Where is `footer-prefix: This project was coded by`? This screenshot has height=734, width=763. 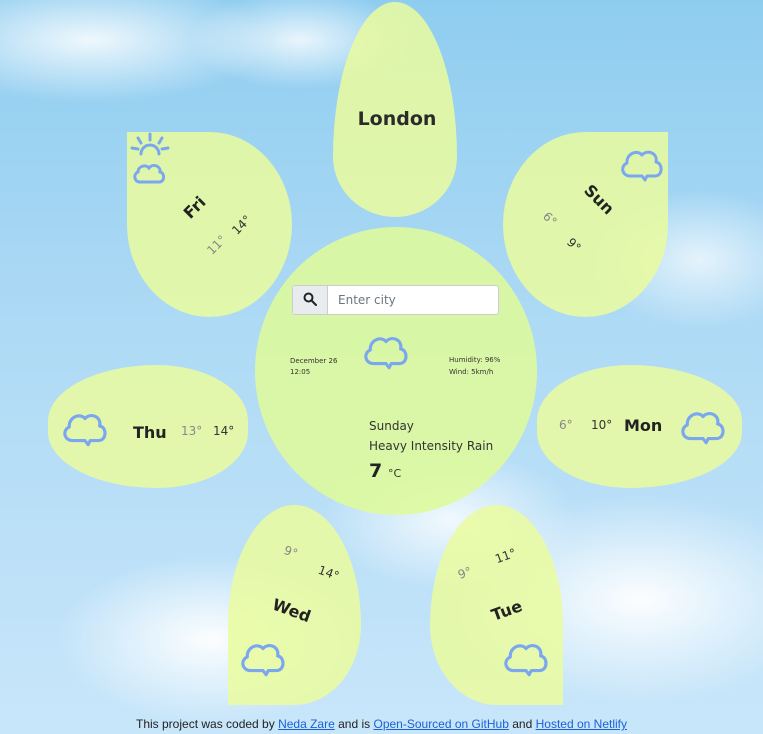 footer-prefix: This project was coded by is located at coordinates (207, 724).